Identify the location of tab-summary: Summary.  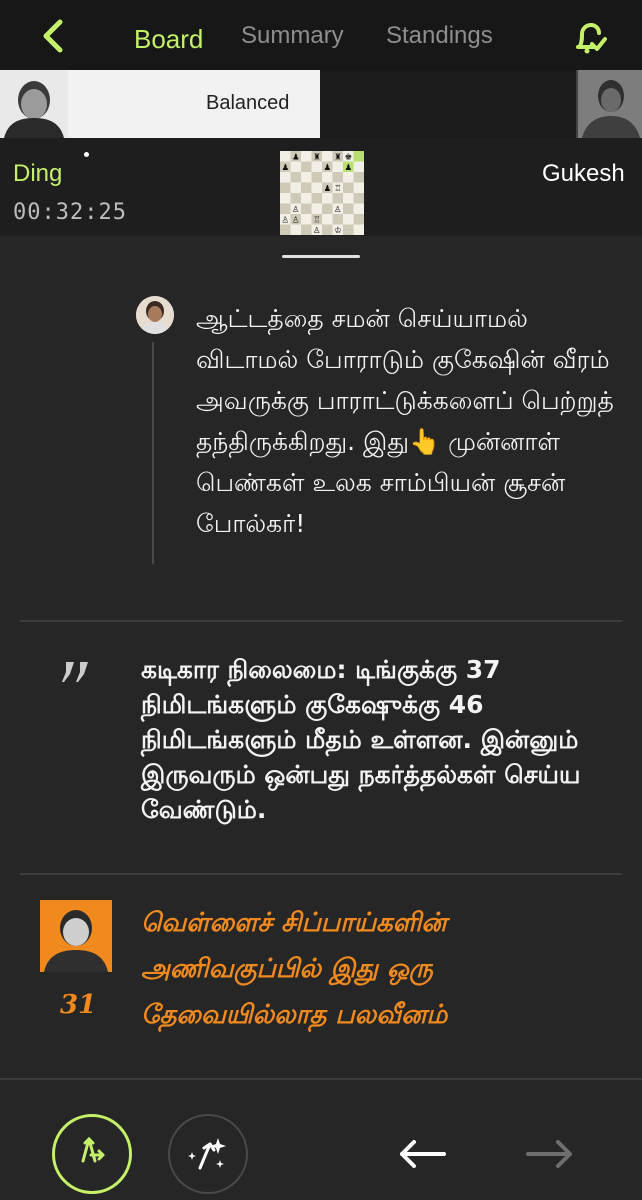
(292, 36).